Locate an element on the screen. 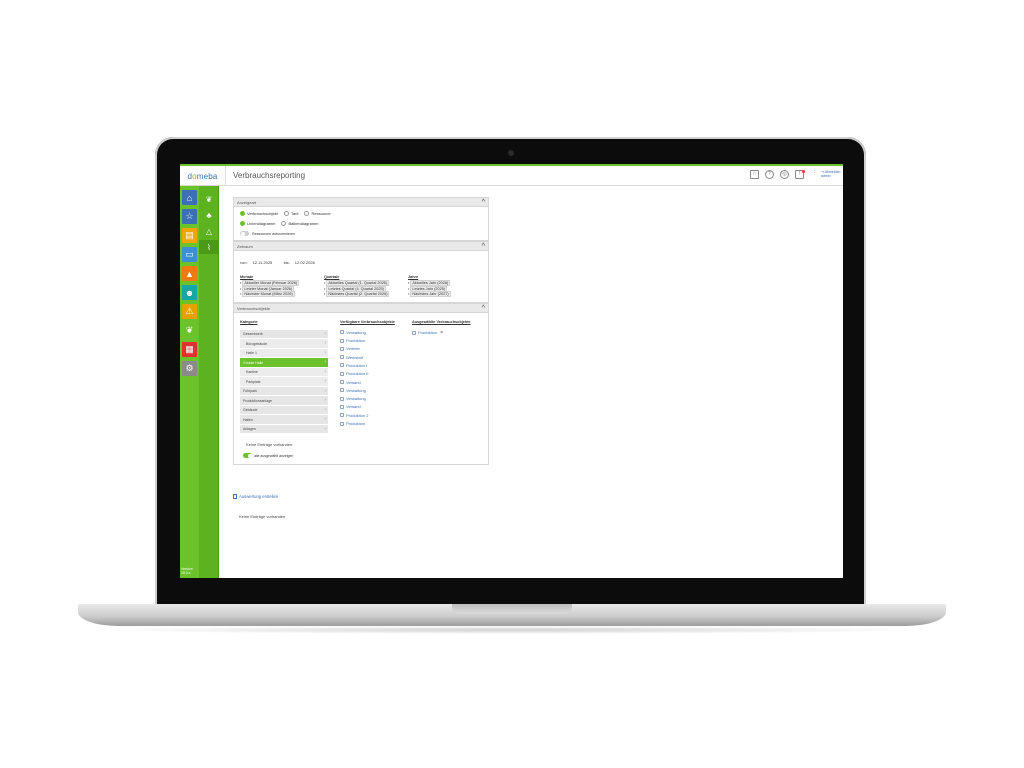  create-report-link: Auswertung erstellen is located at coordinates (255, 496).